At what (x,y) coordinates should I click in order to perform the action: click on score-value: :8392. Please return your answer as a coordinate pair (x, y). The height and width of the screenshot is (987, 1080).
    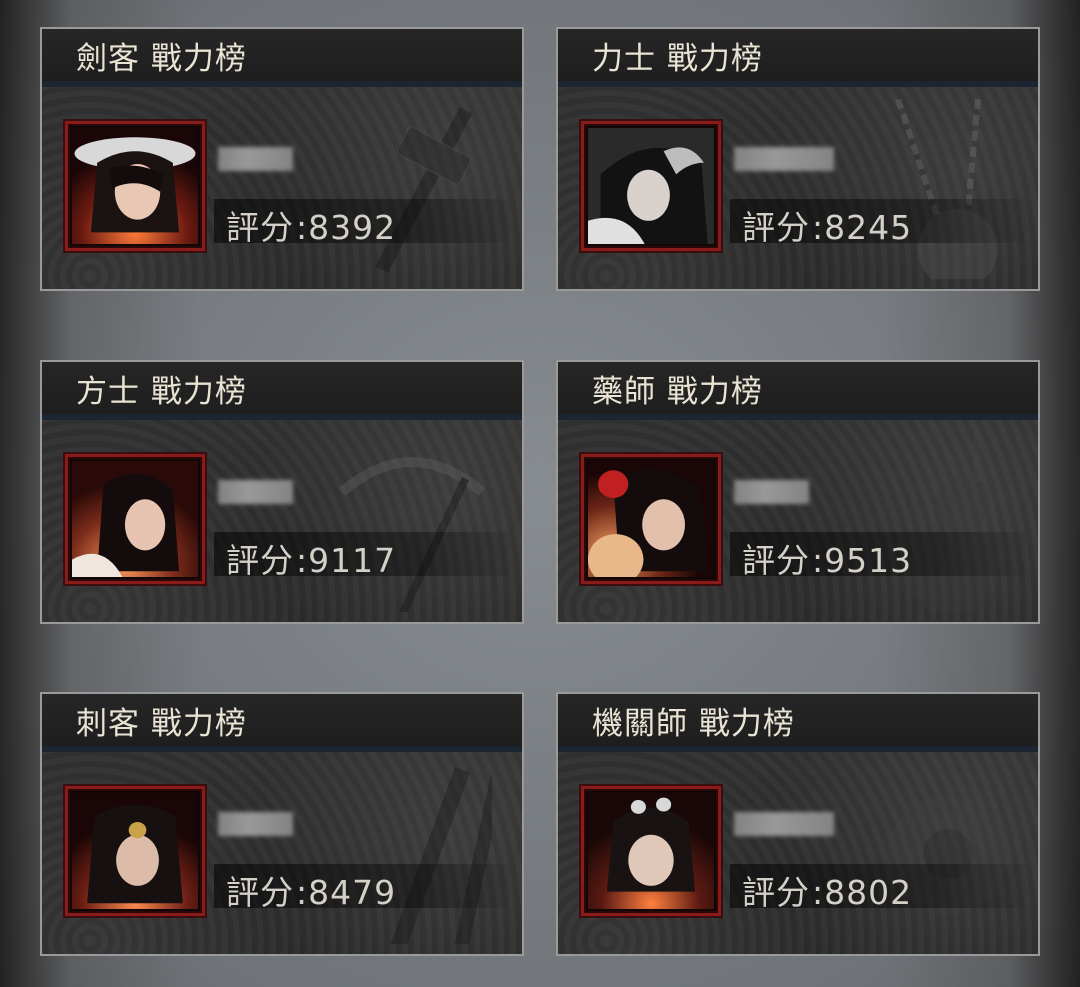
    Looking at the image, I should click on (346, 227).